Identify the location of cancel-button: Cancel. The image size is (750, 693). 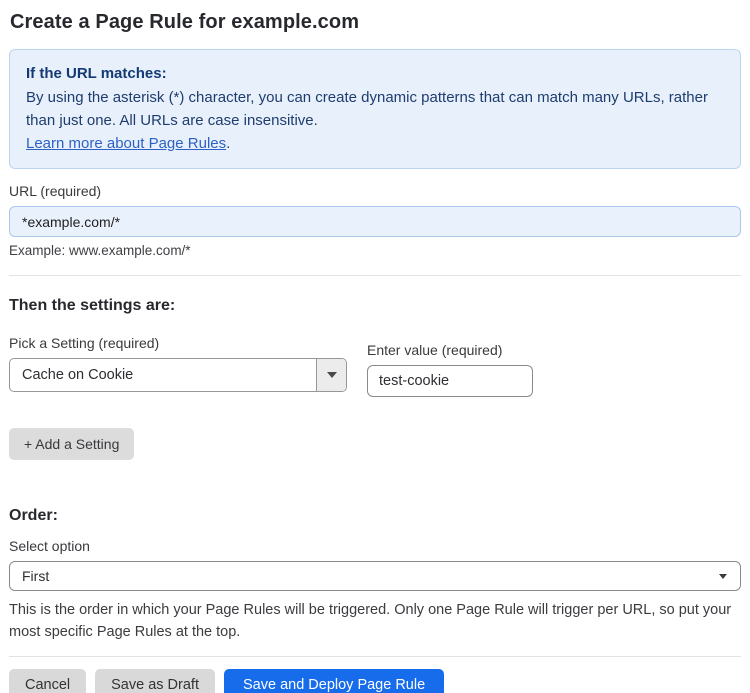
(48, 681).